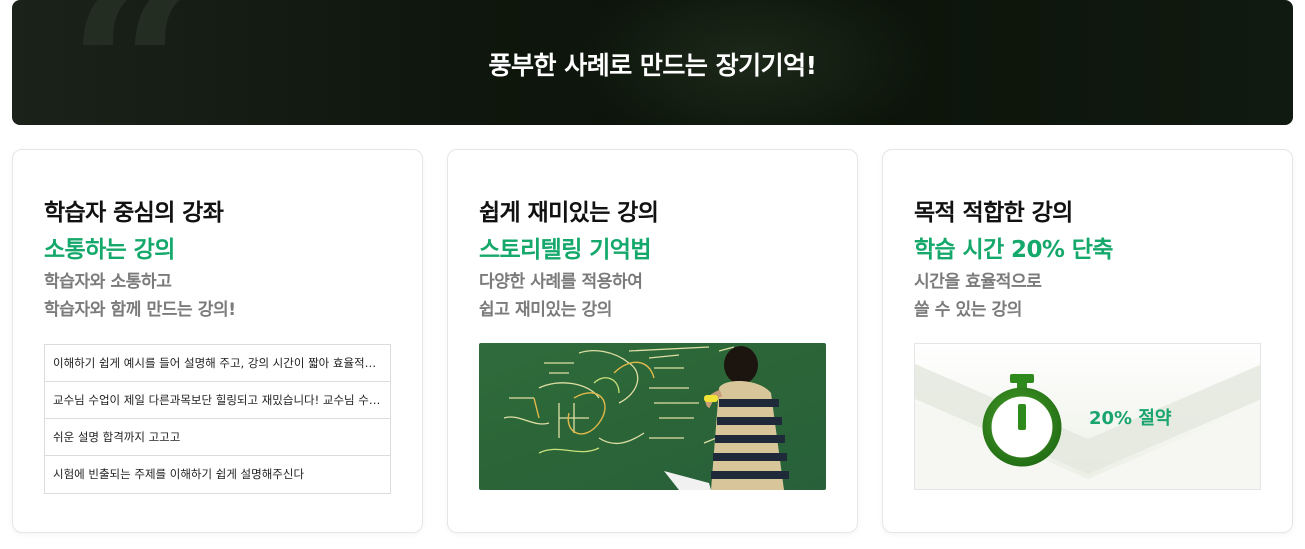 The image size is (1305, 549). What do you see at coordinates (993, 213) in the screenshot?
I see `card-heading: 목적 적합한 강의` at bounding box center [993, 213].